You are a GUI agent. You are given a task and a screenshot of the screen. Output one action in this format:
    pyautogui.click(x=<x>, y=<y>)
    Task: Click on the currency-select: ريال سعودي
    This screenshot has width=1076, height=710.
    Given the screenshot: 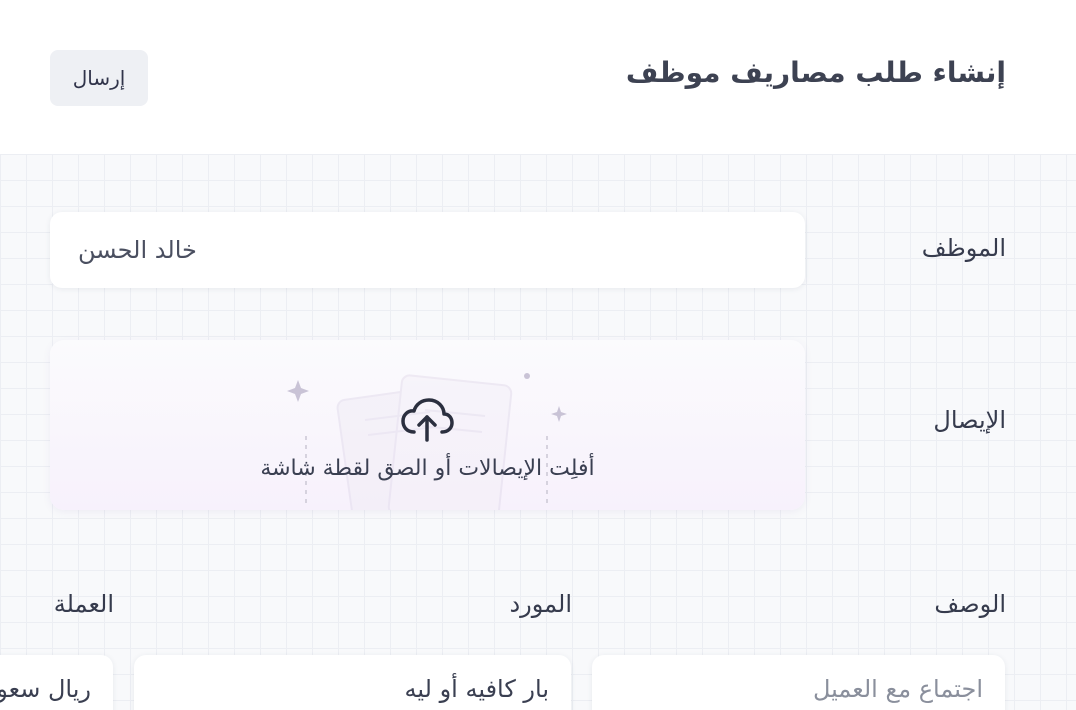 What is the action you would take?
    pyautogui.click(x=56, y=682)
    